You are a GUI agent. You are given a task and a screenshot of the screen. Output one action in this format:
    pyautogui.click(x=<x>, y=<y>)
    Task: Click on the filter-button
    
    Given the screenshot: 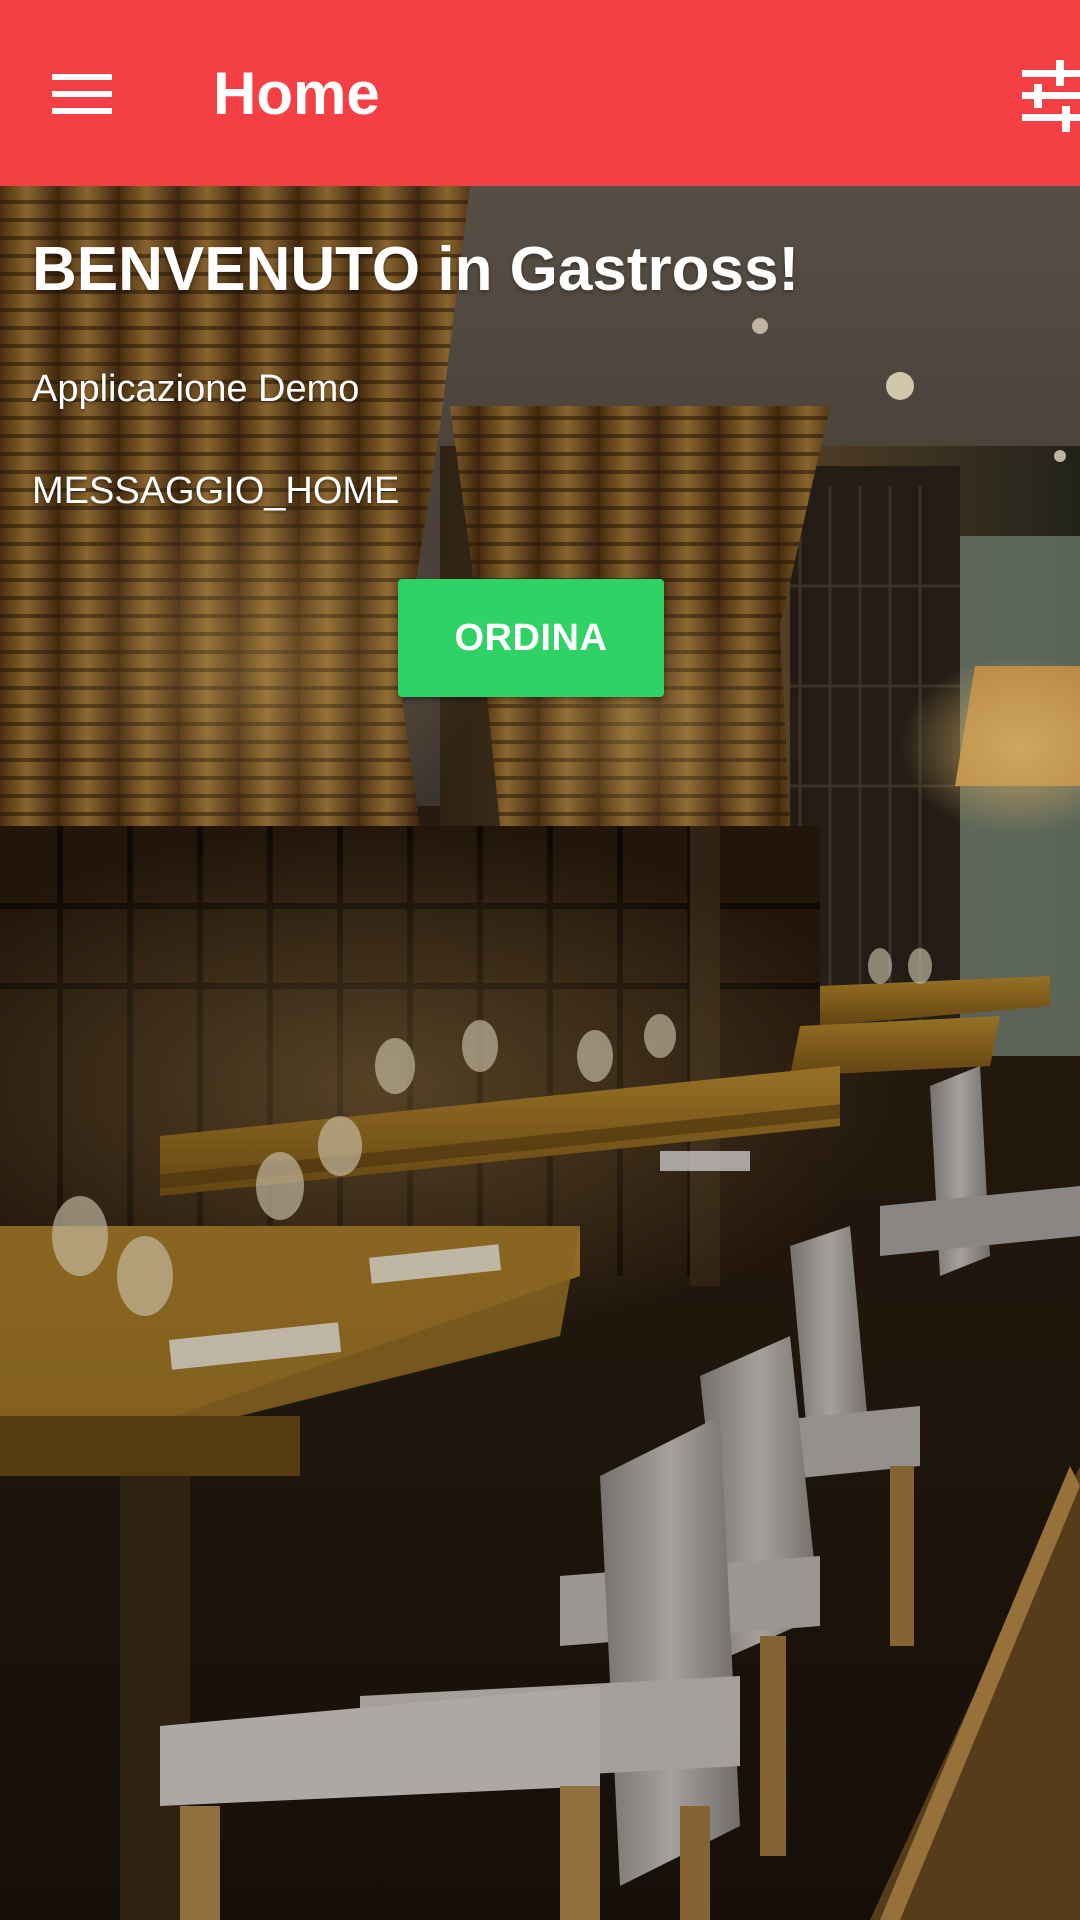 What is the action you would take?
    pyautogui.click(x=1051, y=96)
    